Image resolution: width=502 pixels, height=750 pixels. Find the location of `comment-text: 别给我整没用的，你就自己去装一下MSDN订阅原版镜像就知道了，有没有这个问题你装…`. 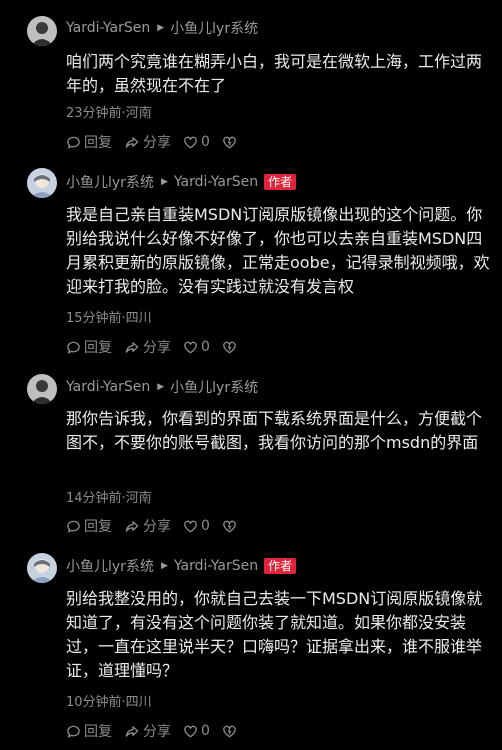

comment-text: 别给我整没用的，你就自己去装一下MSDN订阅原版镜像就知道了，有没有这个问题你装… is located at coordinates (274, 634).